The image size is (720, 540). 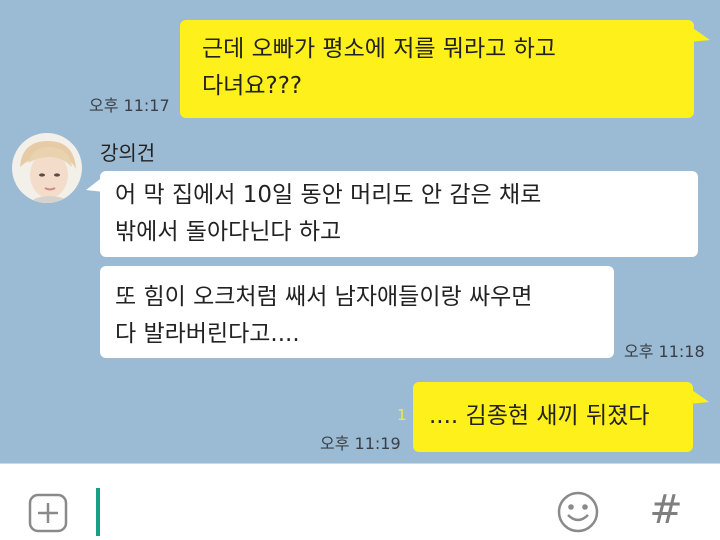 I want to click on hash-button: #, so click(x=666, y=510).